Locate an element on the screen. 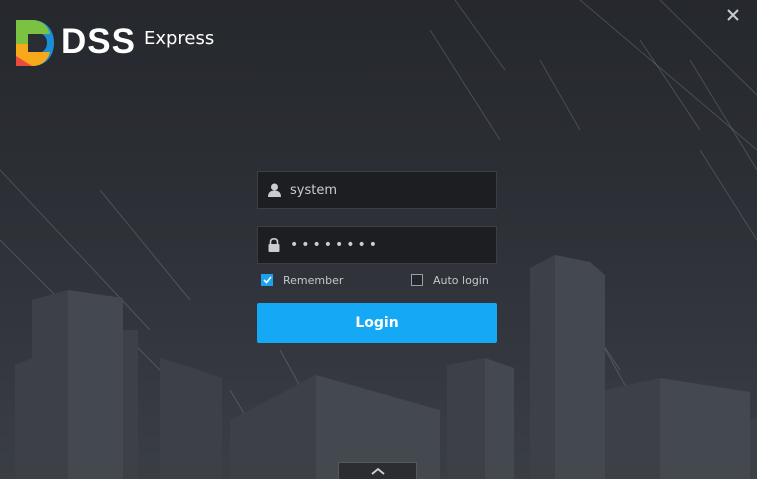  dss-express-logo: DSS Express is located at coordinates (114, 43).